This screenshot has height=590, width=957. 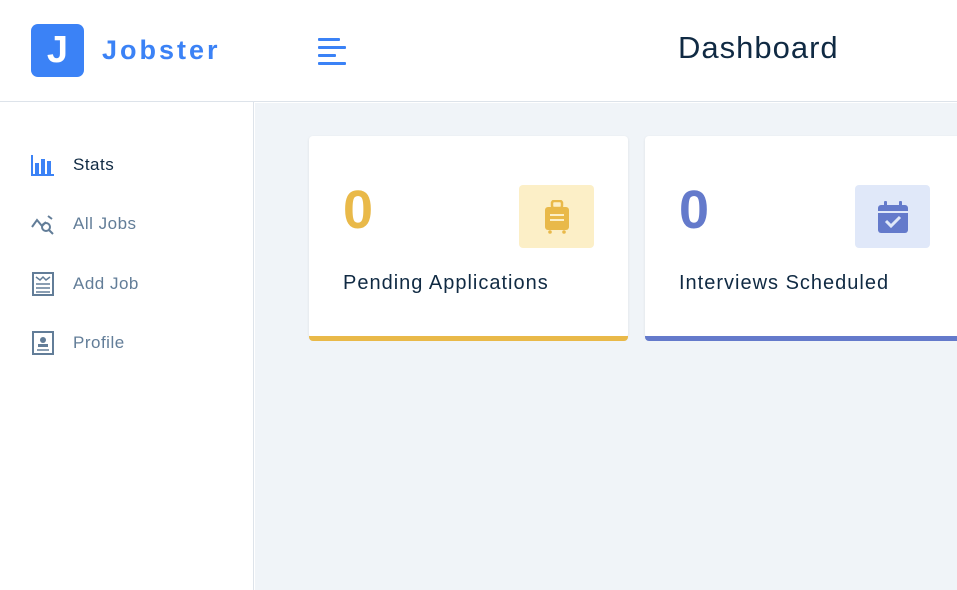 What do you see at coordinates (161, 50) in the screenshot?
I see `logo-text: Jobster` at bounding box center [161, 50].